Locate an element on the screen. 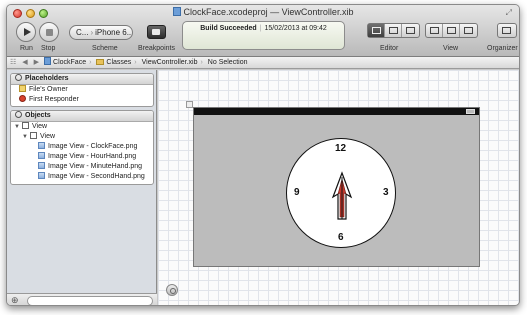  editor-label: Editor is located at coordinates (389, 48).